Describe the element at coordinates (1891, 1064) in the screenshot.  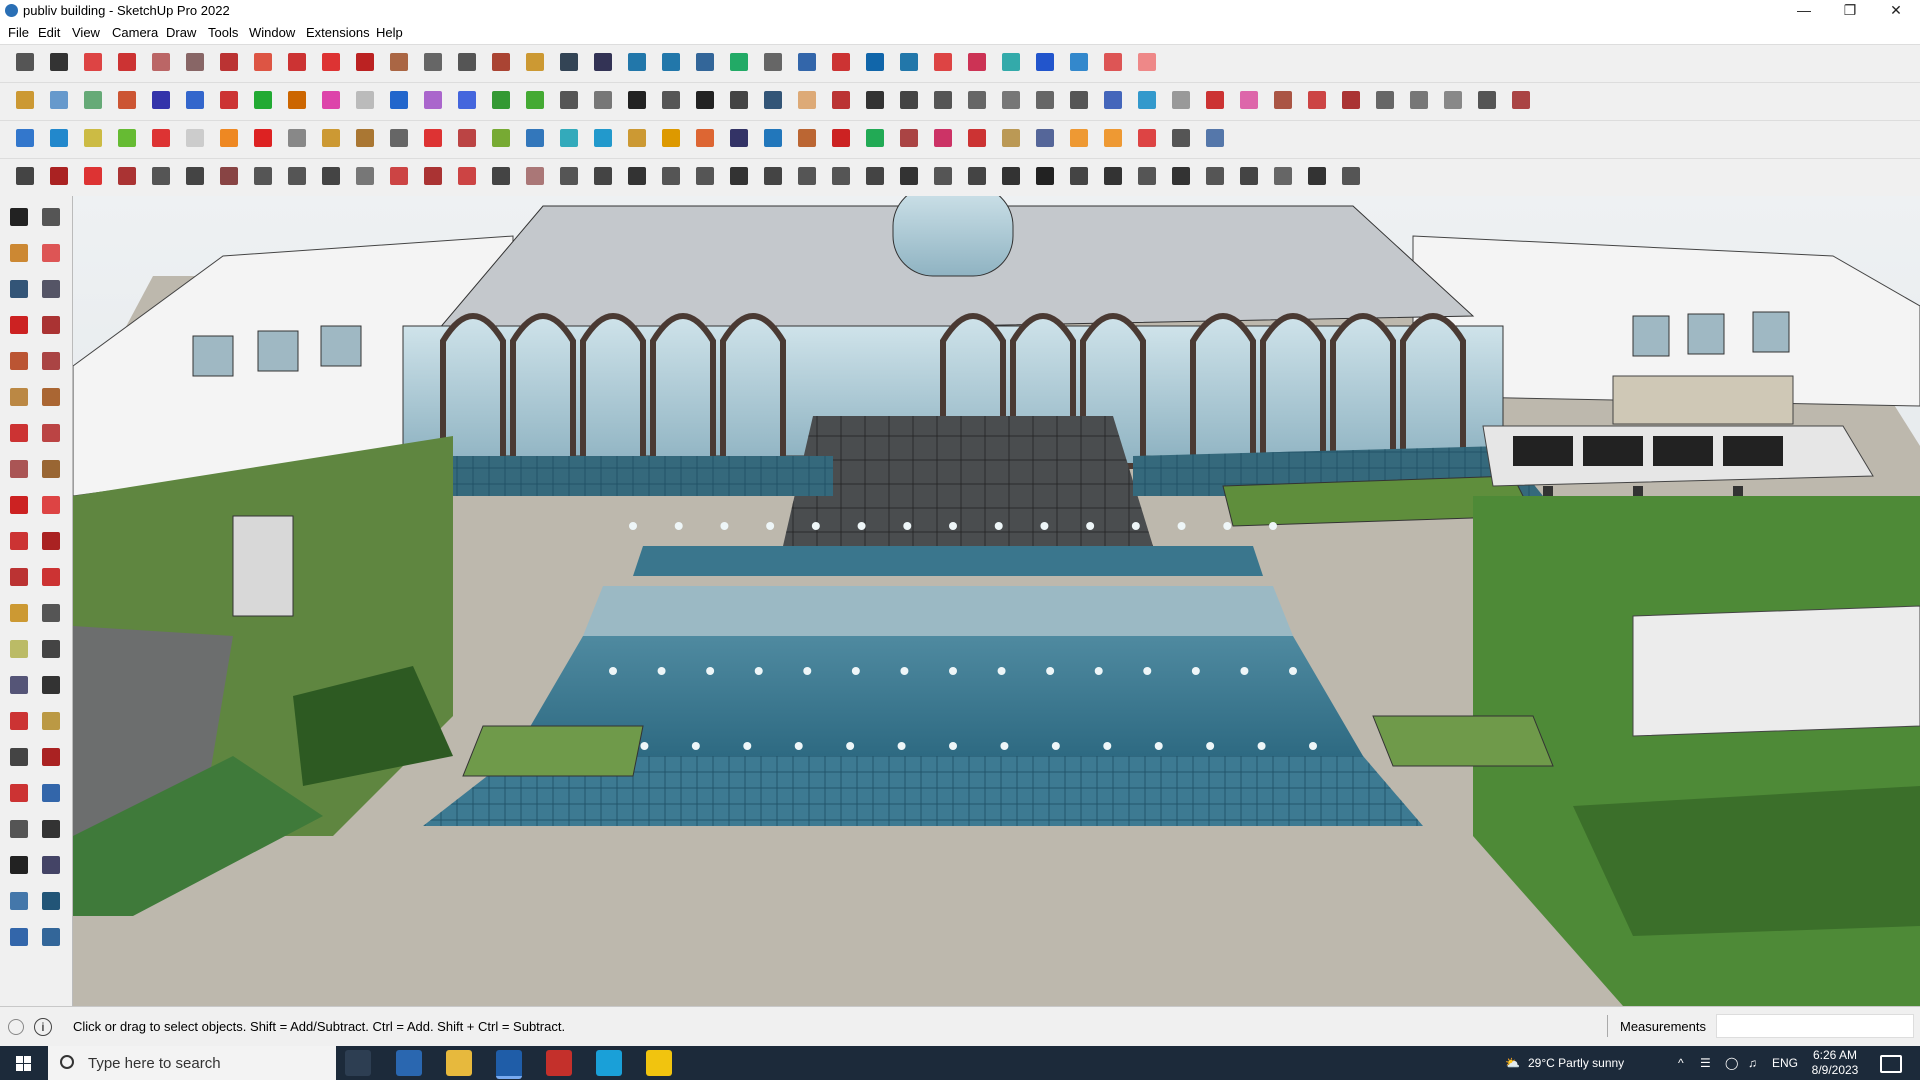
I see `notifications-icon` at that location.